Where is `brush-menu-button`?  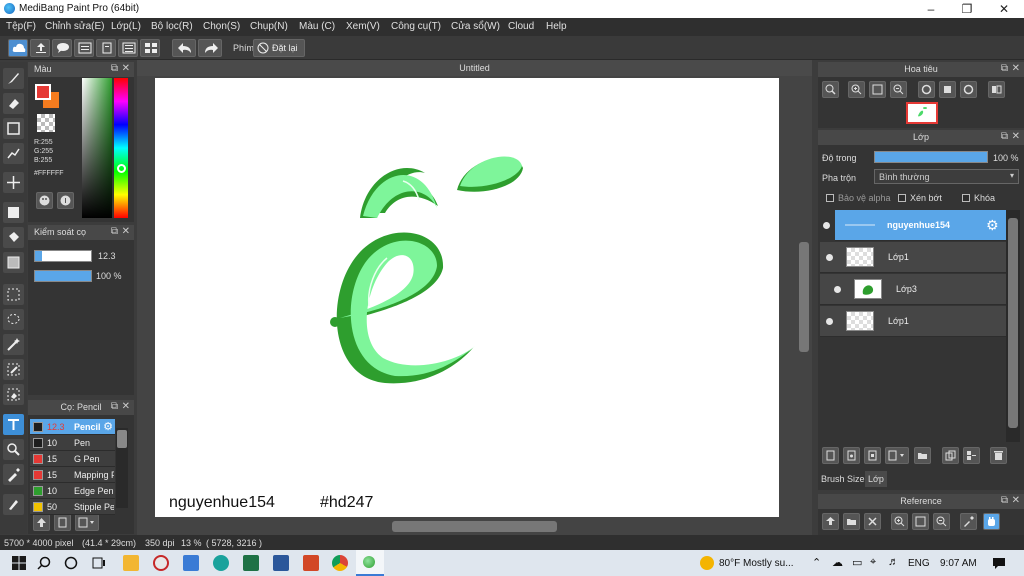 brush-menu-button is located at coordinates (87, 522).